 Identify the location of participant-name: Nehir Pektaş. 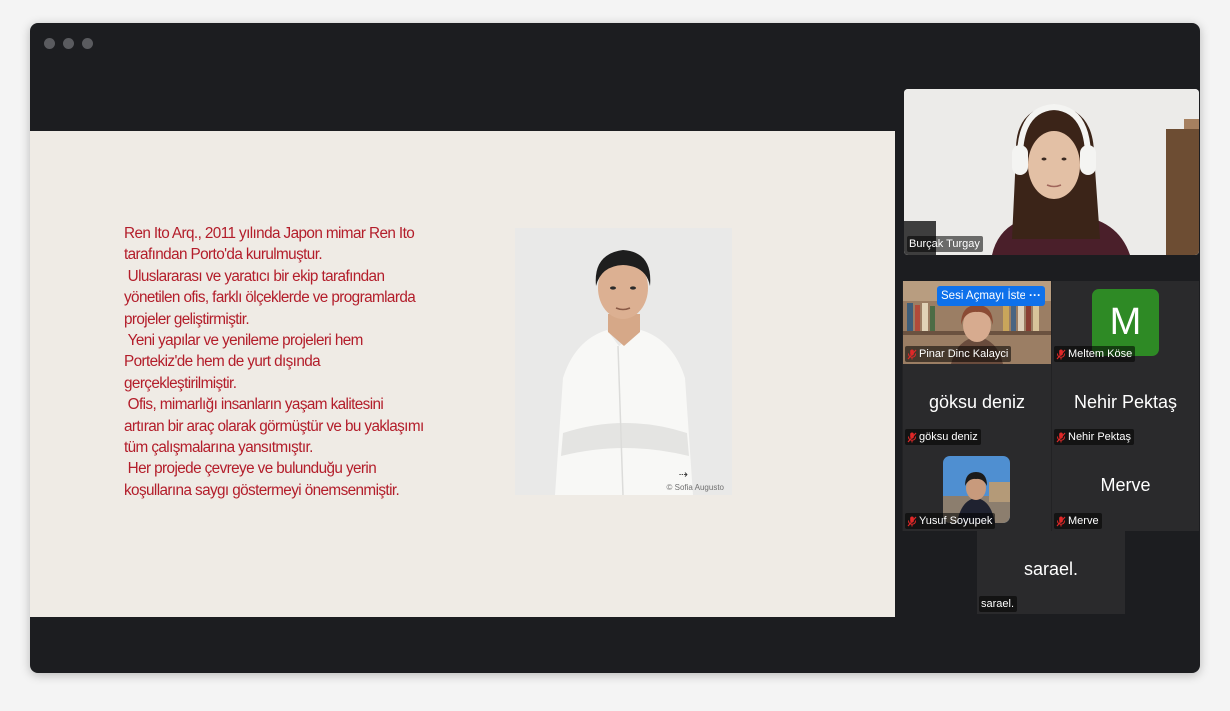
(1099, 437).